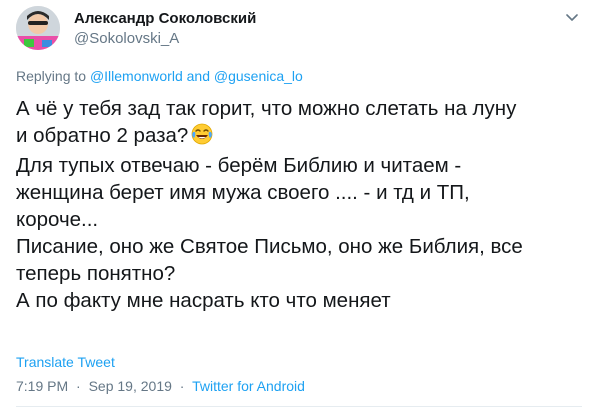 This screenshot has width=598, height=413. I want to click on avatar, so click(38, 28).